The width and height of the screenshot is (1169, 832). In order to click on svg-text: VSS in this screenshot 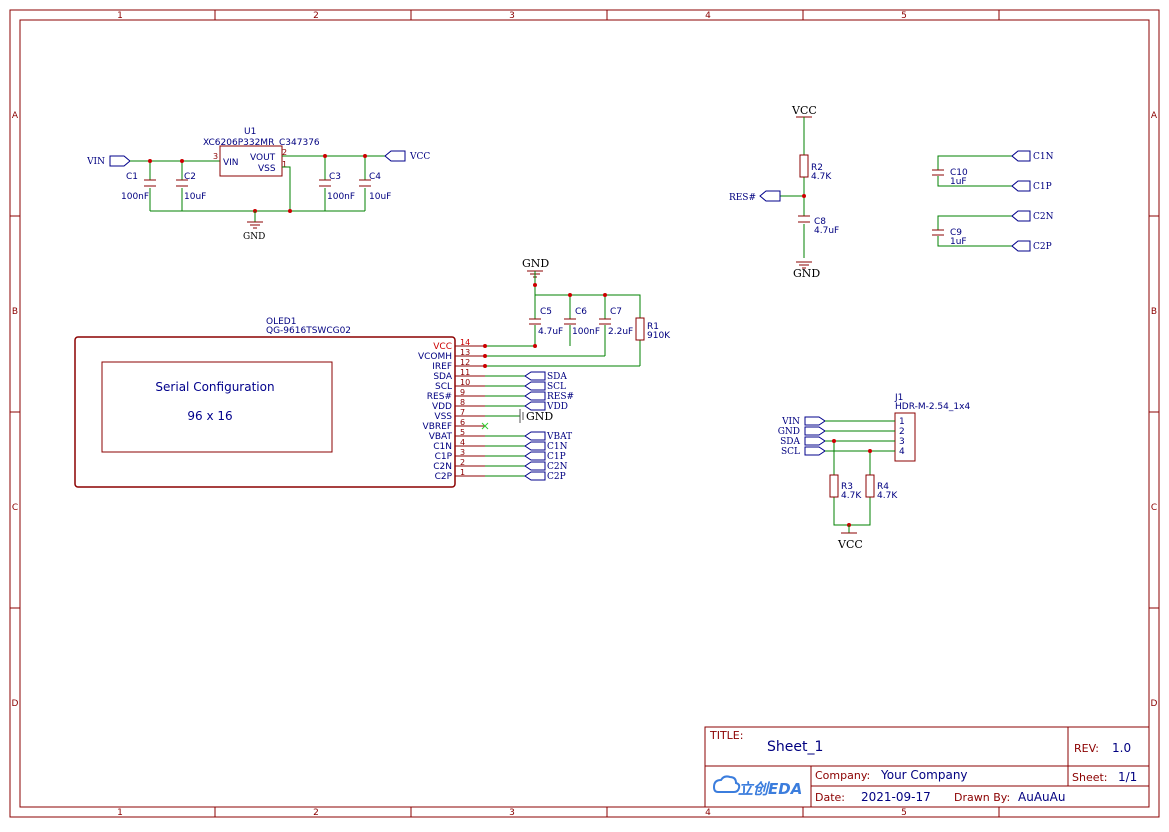, I will do `click(267, 169)`.